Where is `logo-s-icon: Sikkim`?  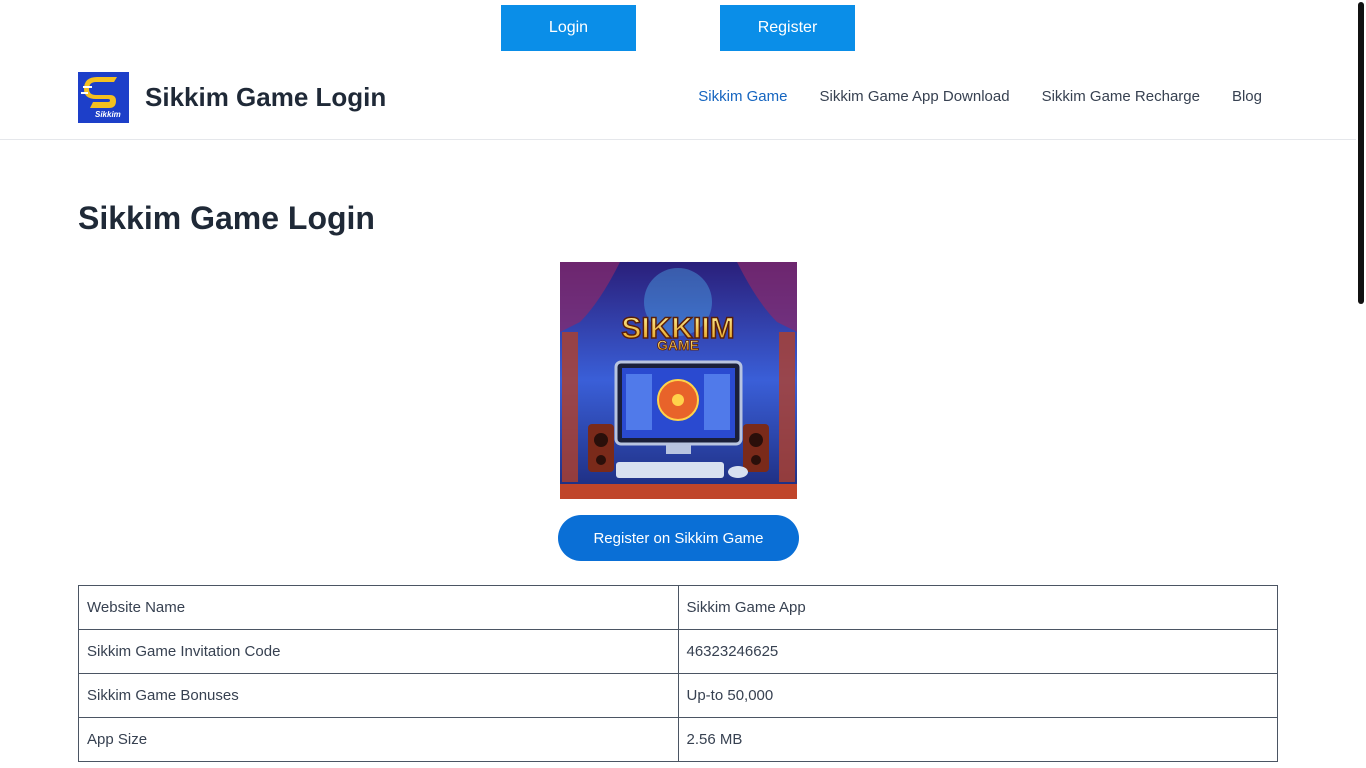
logo-s-icon: Sikkim is located at coordinates (103, 97).